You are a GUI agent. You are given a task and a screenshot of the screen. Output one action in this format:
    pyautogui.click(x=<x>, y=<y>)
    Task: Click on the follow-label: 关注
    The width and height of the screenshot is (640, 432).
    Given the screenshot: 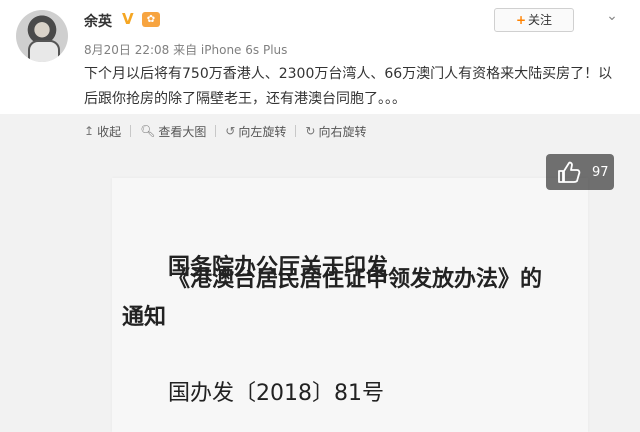 What is the action you would take?
    pyautogui.click(x=540, y=20)
    